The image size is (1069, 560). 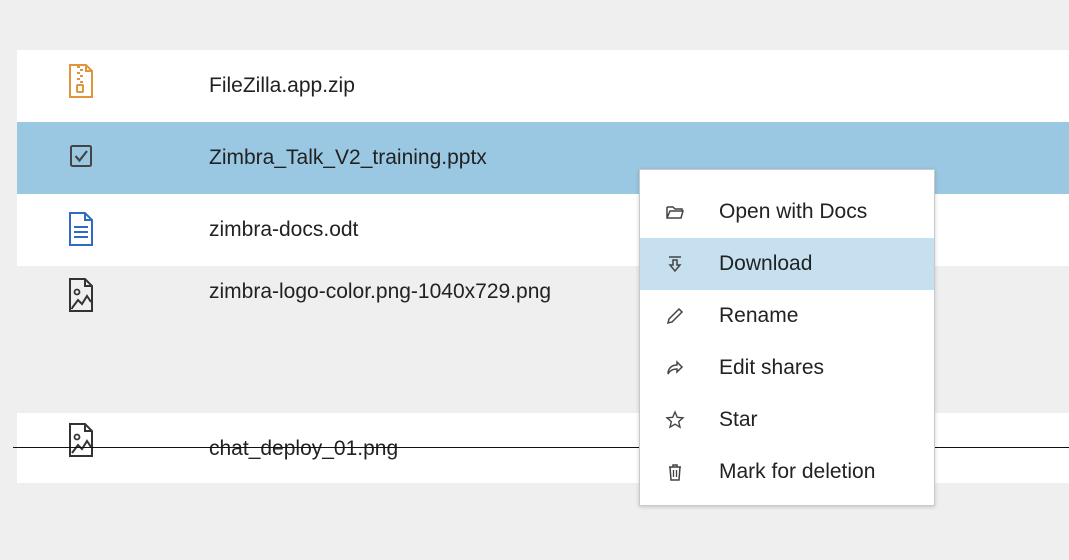 I want to click on menu-item-download: Download, so click(x=787, y=264).